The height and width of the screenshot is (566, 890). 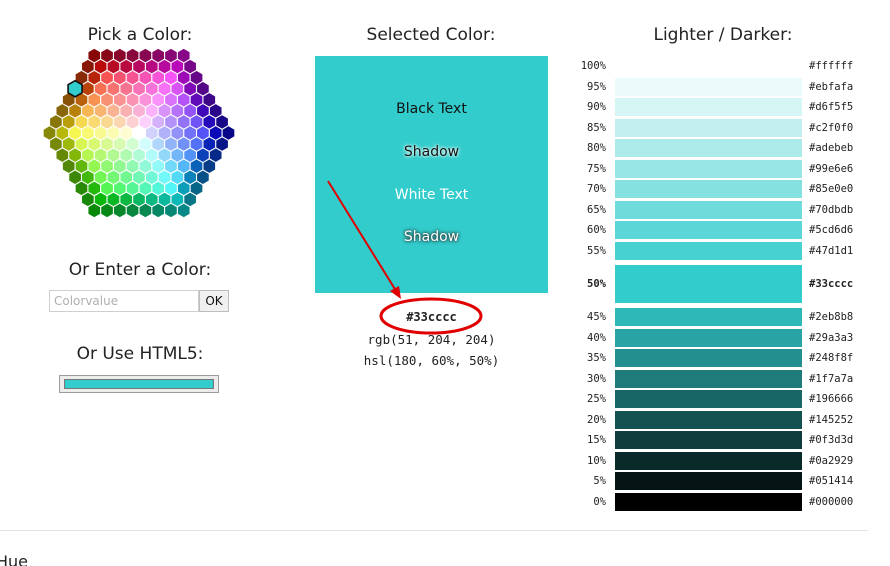 What do you see at coordinates (596, 460) in the screenshot?
I see `shade-percent: 10%` at bounding box center [596, 460].